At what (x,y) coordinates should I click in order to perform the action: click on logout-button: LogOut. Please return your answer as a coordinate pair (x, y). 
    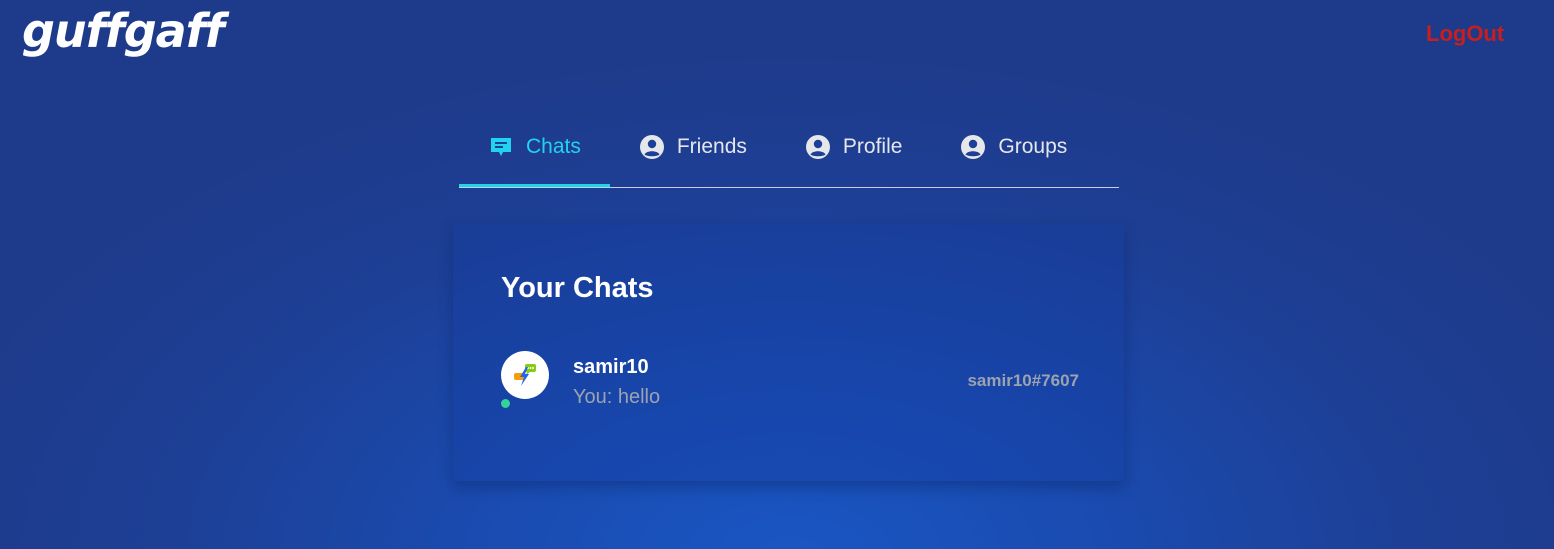
    Looking at the image, I should click on (1465, 34).